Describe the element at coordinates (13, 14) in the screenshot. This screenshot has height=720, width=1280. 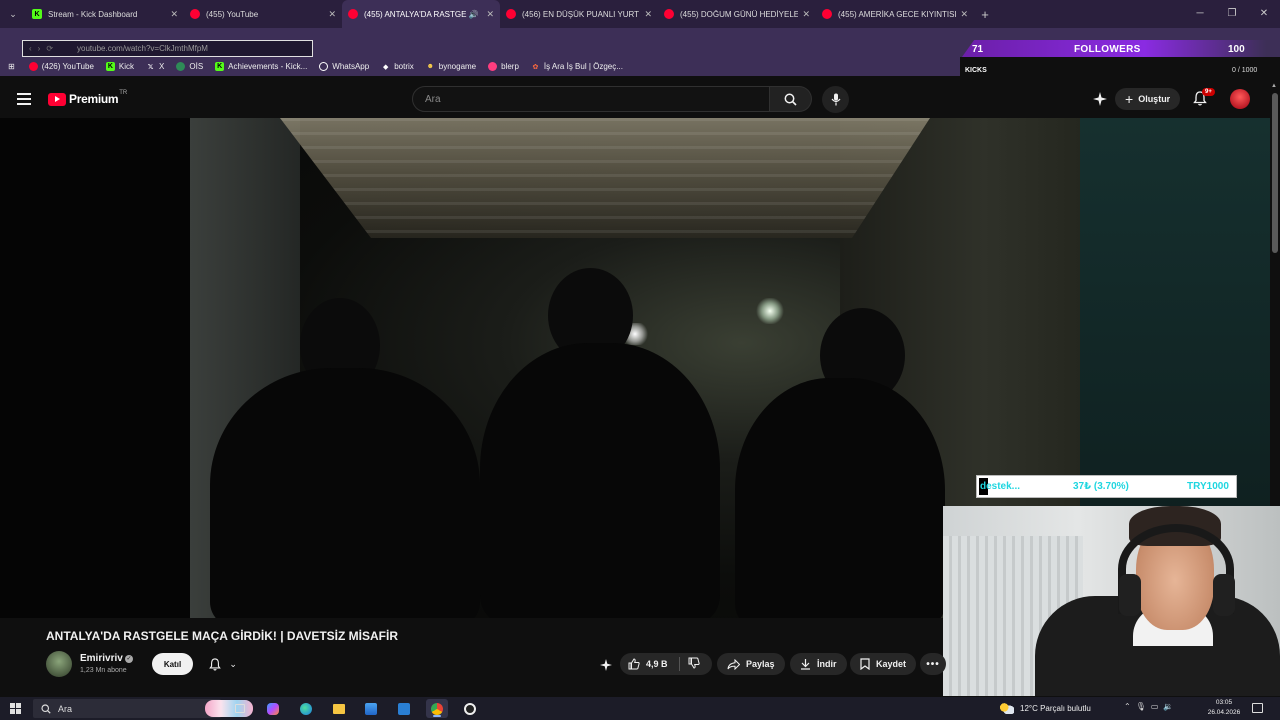
I see `tab-search-chevron-icon: ⌄` at that location.